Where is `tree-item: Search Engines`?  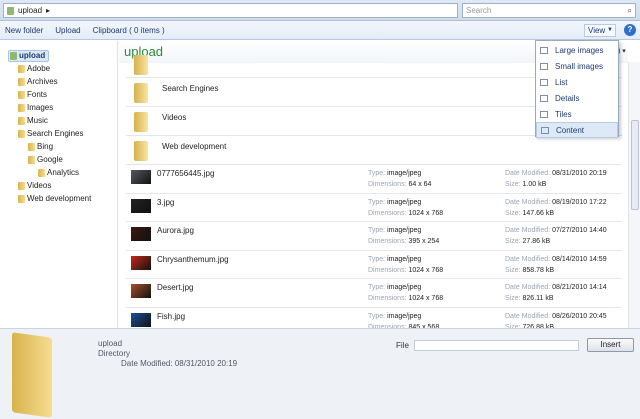 tree-item: Search Engines is located at coordinates (58, 133).